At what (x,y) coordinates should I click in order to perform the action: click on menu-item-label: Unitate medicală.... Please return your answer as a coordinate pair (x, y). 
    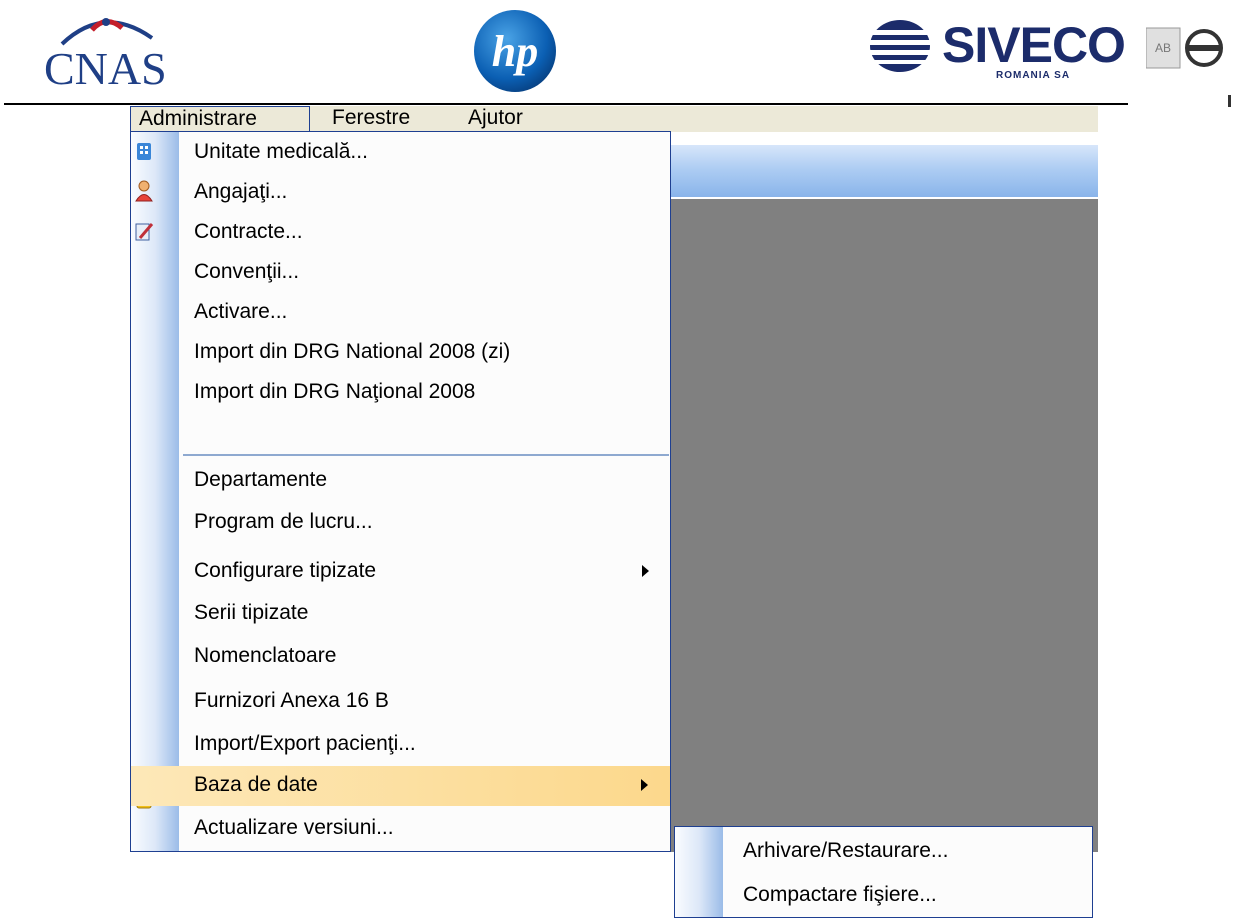
    Looking at the image, I should click on (281, 151).